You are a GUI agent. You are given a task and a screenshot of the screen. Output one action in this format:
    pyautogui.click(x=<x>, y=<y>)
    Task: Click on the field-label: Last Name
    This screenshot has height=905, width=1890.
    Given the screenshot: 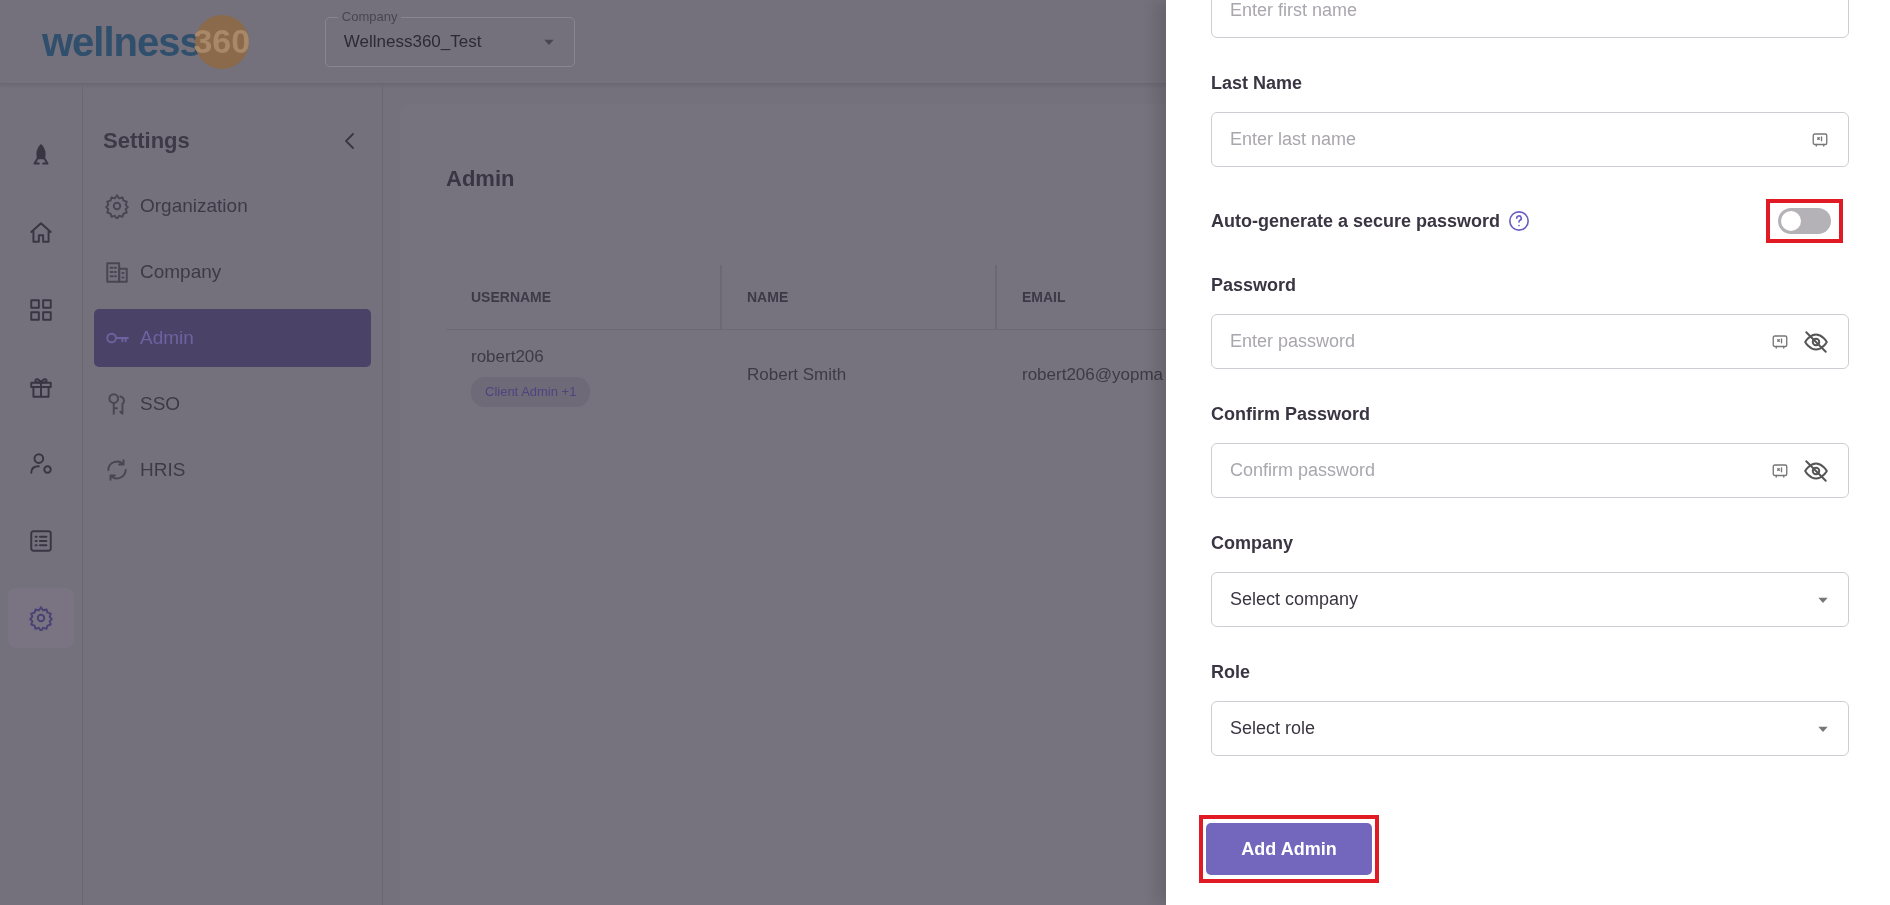 What is the action you would take?
    pyautogui.click(x=1257, y=83)
    